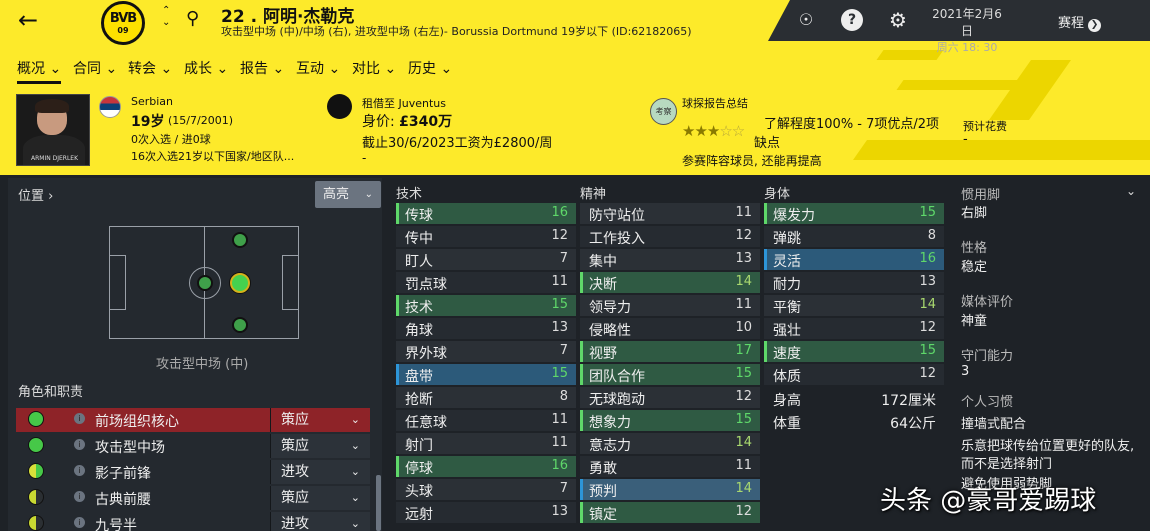 Image resolution: width=1150 pixels, height=531 pixels. Describe the element at coordinates (610, 446) in the screenshot. I see `attribute-name: 意志力` at that location.